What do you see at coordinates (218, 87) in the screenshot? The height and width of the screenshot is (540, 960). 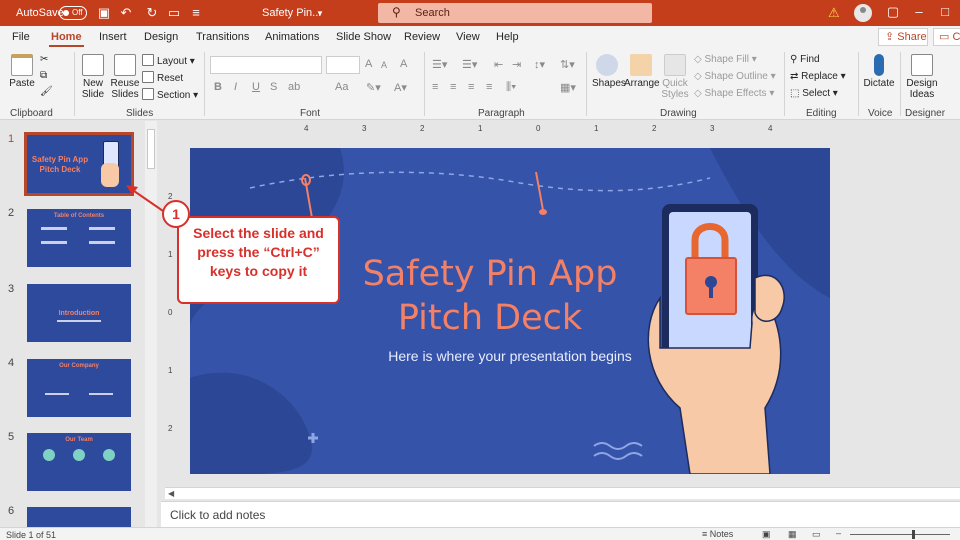 I see `bold-button: B` at bounding box center [218, 87].